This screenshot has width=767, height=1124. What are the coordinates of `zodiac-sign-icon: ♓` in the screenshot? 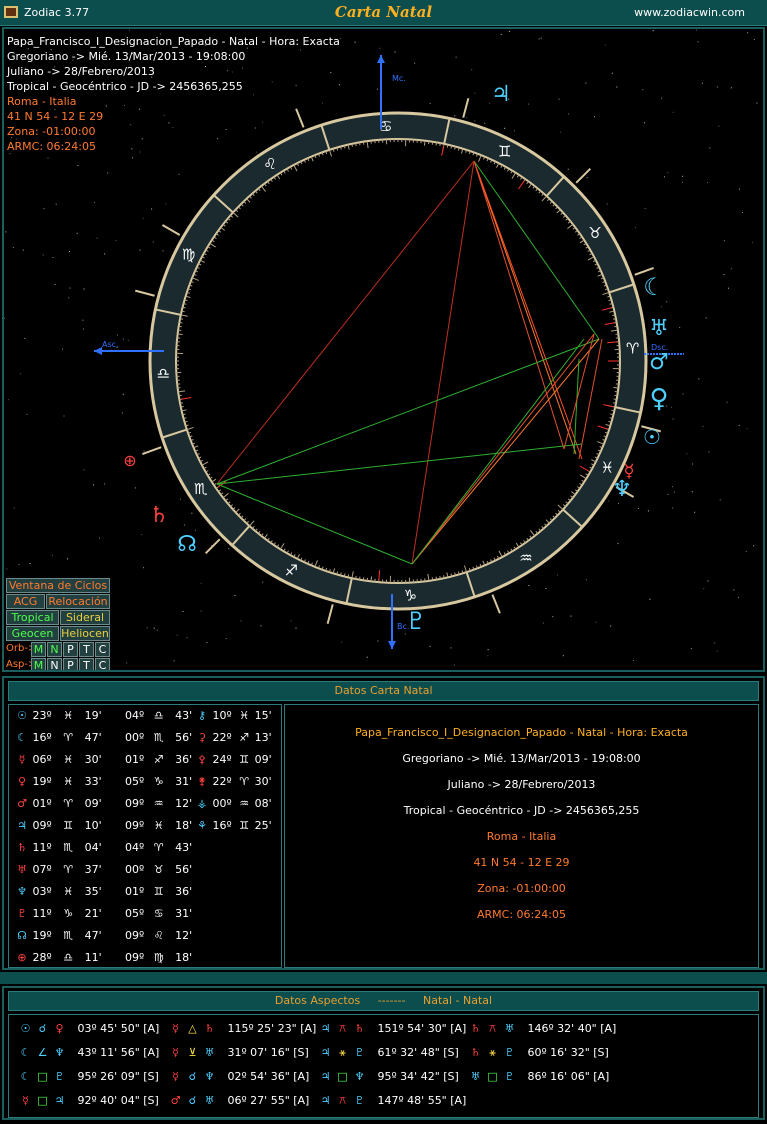 It's located at (607, 468).